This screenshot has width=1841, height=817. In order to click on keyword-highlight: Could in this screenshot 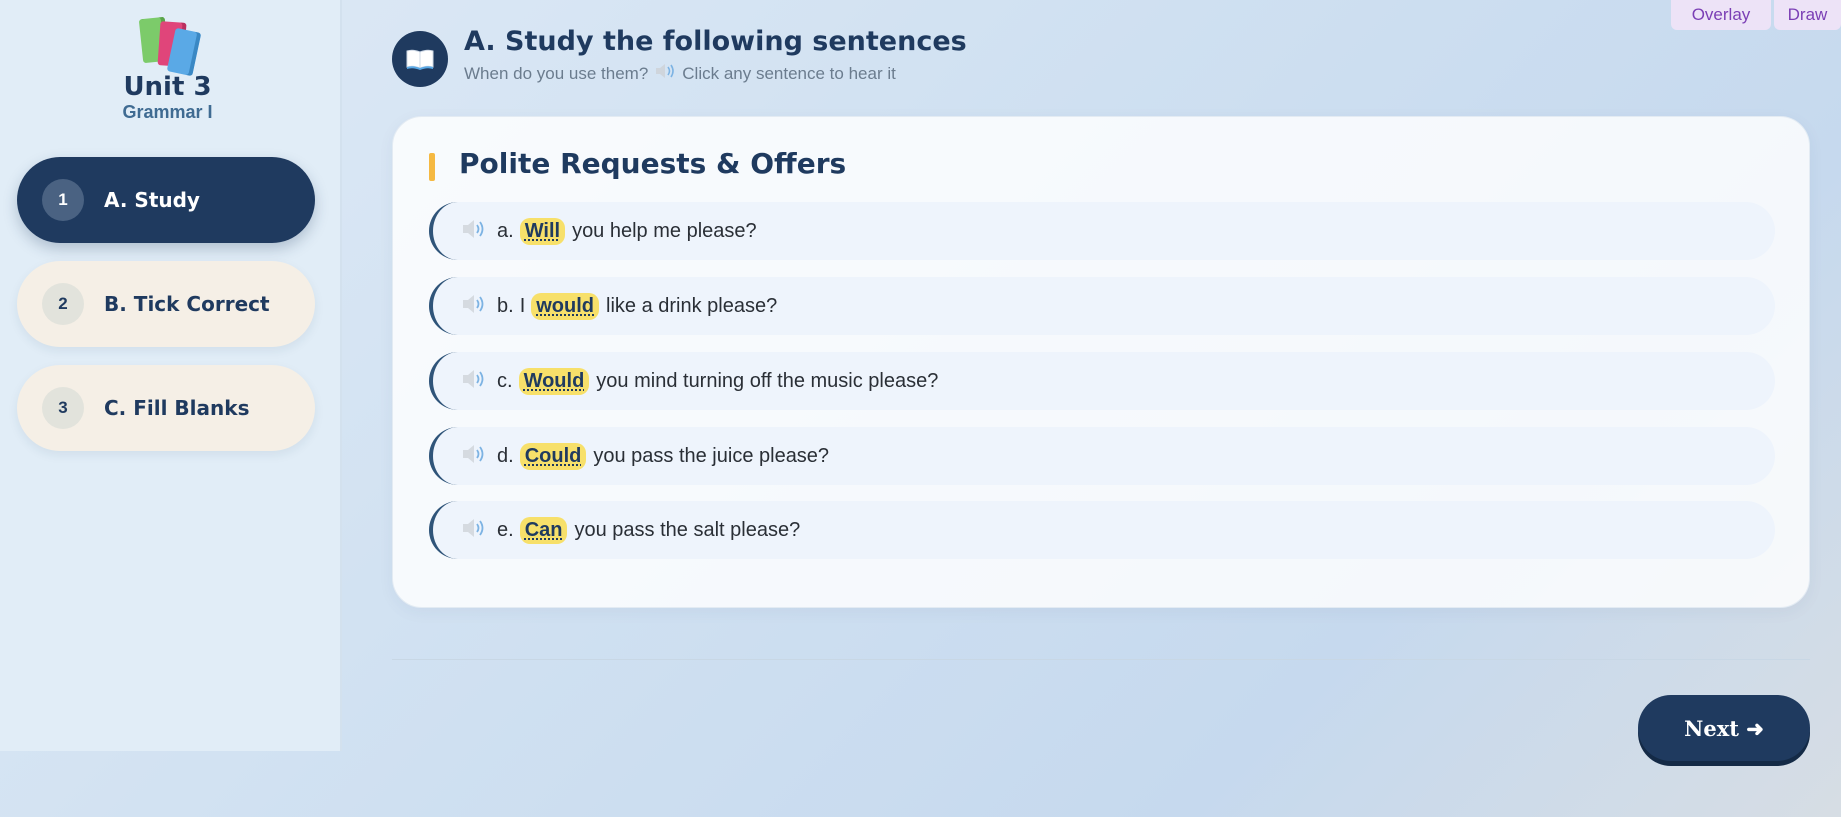, I will do `click(553, 456)`.